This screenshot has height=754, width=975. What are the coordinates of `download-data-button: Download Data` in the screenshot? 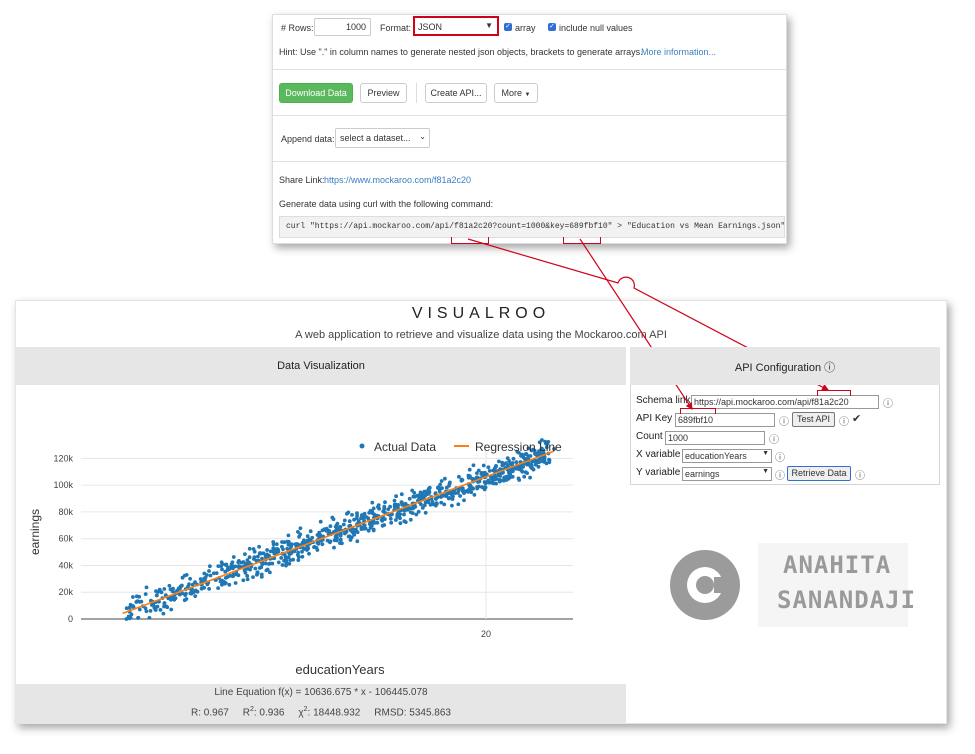 It's located at (316, 93).